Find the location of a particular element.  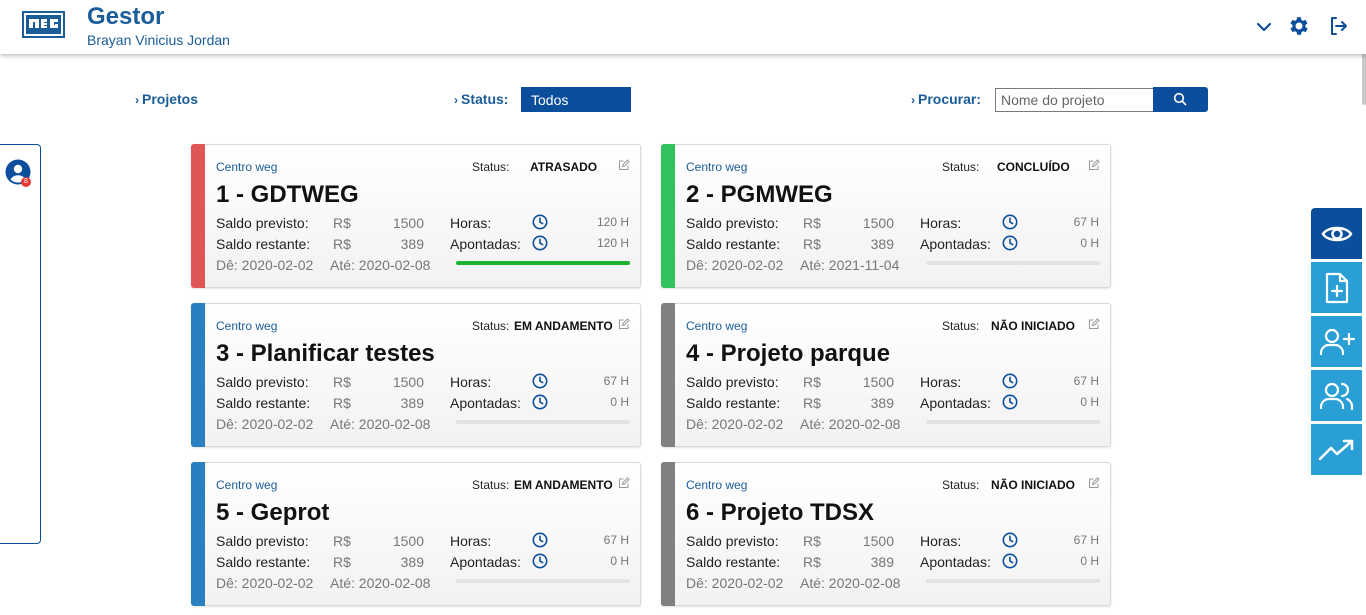

trending-up-icon is located at coordinates (1335, 449).